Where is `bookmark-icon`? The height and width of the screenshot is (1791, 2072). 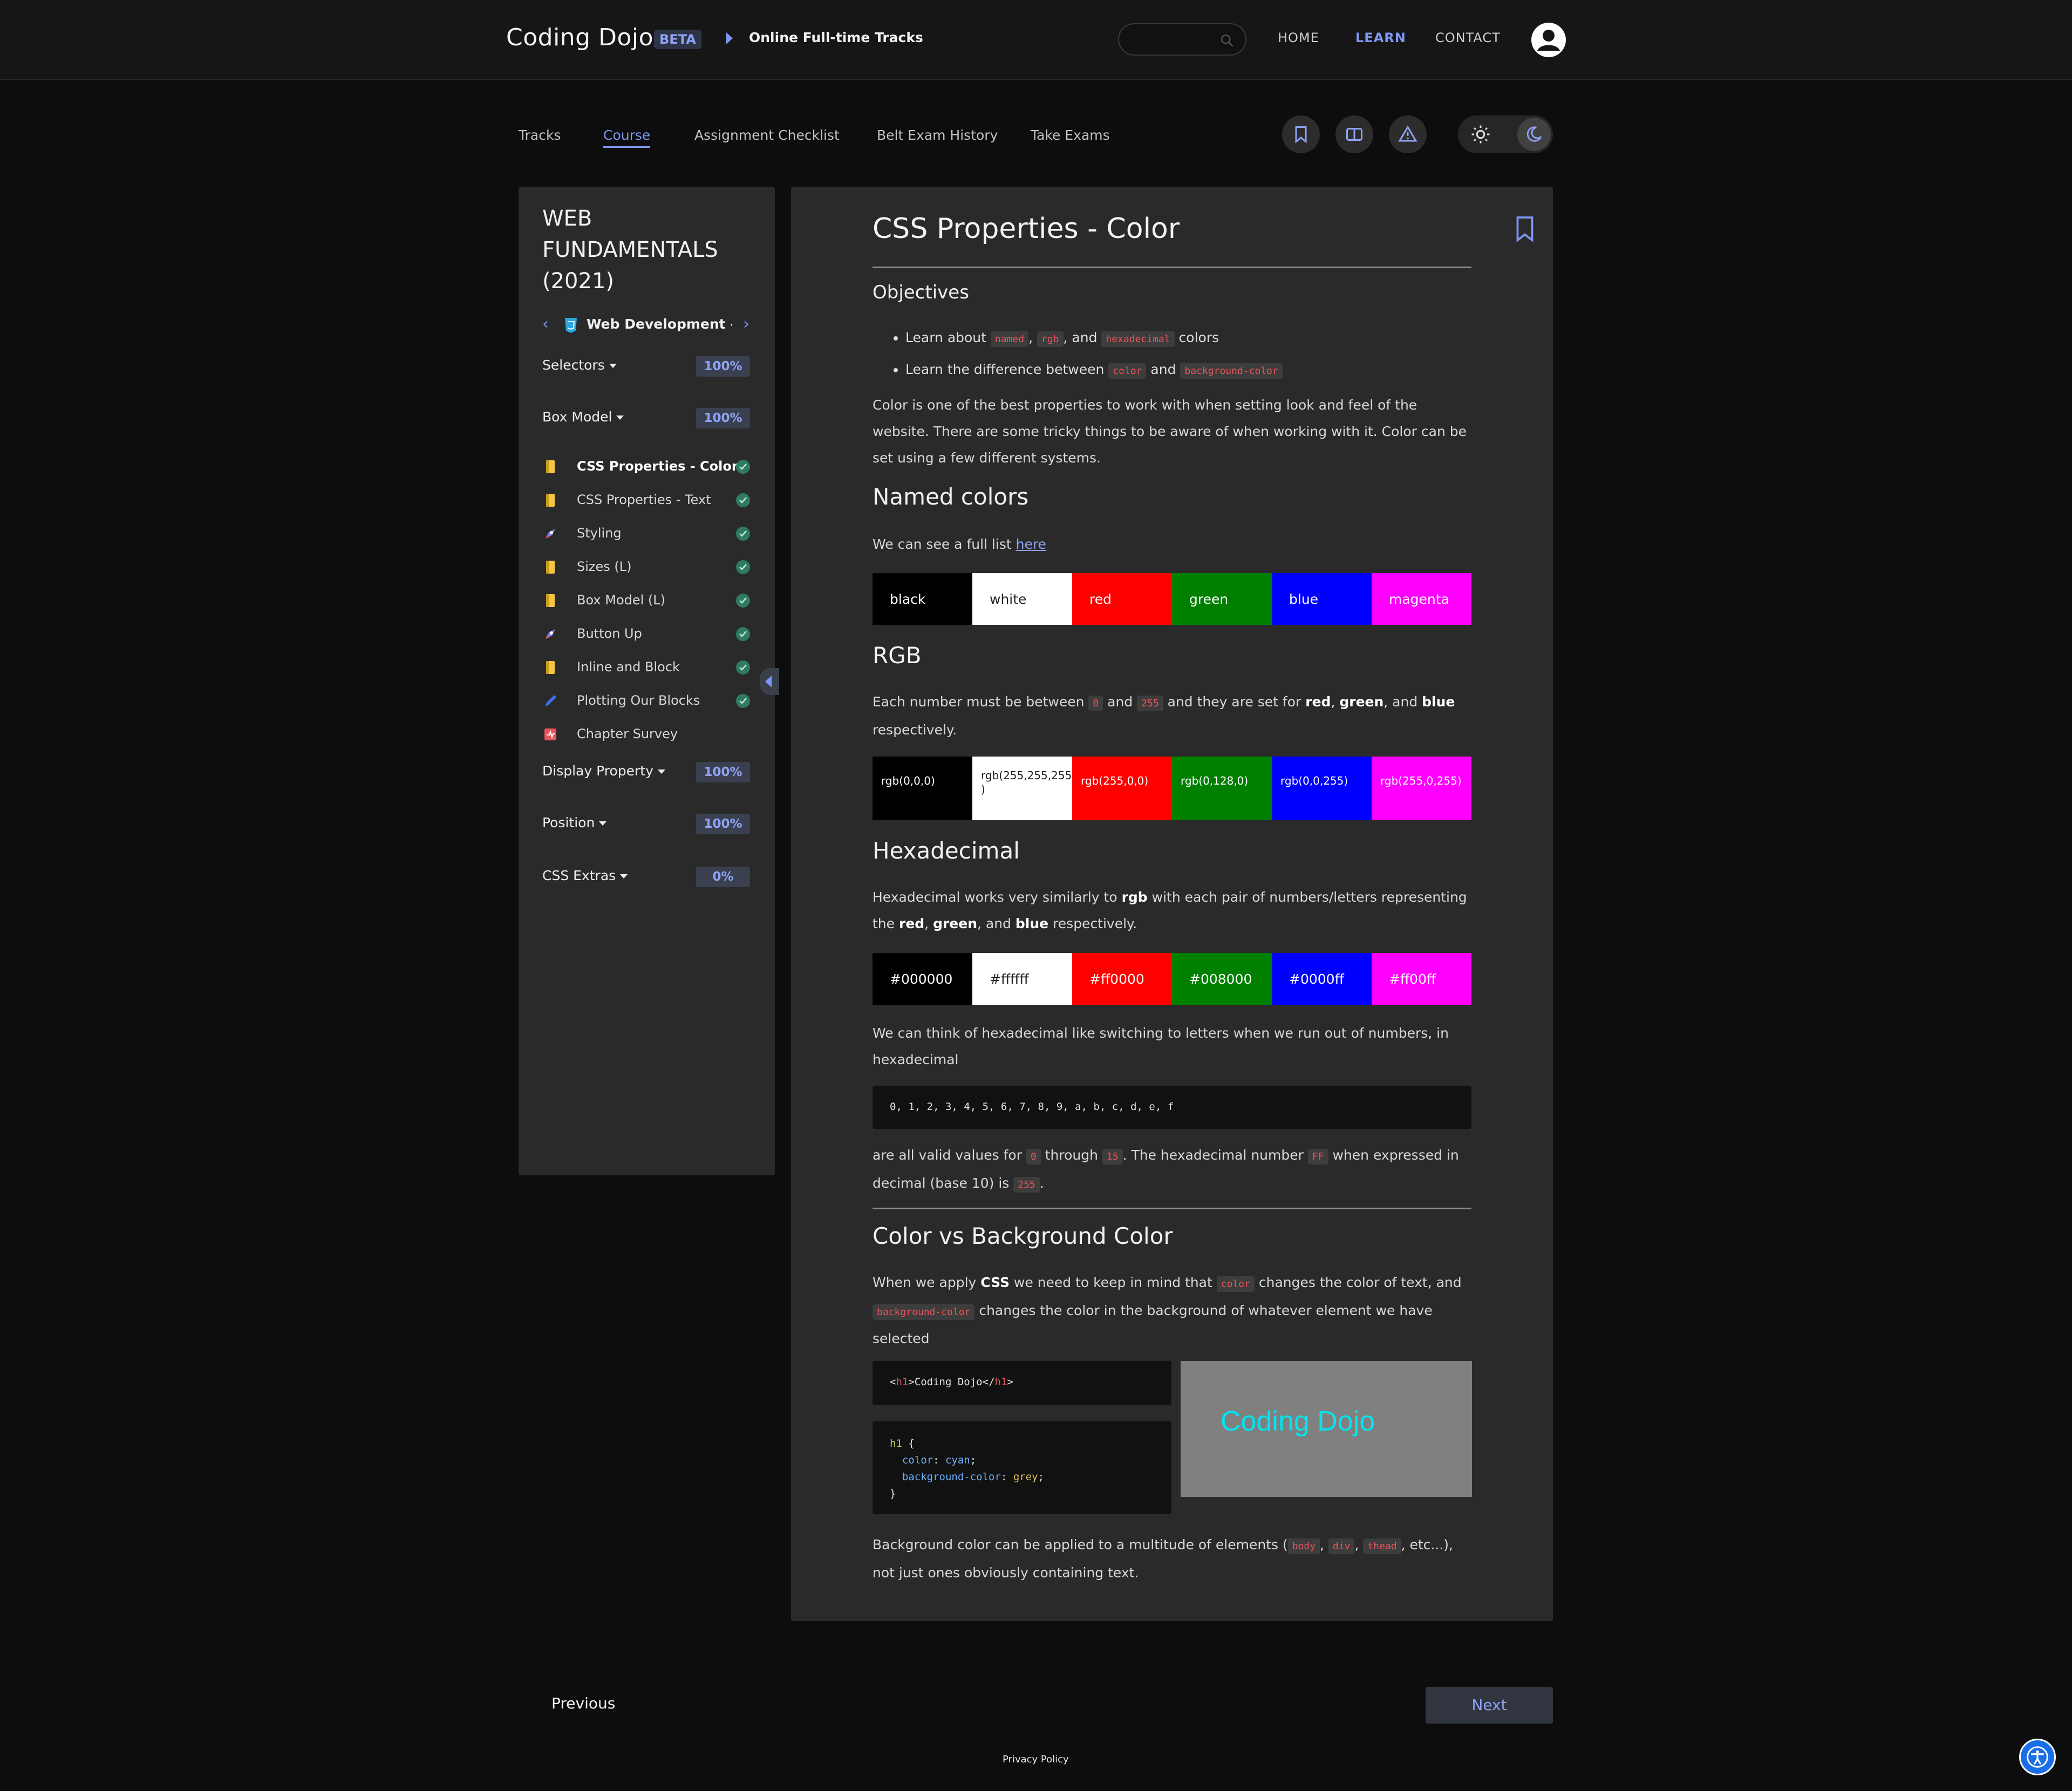 bookmark-icon is located at coordinates (1301, 135).